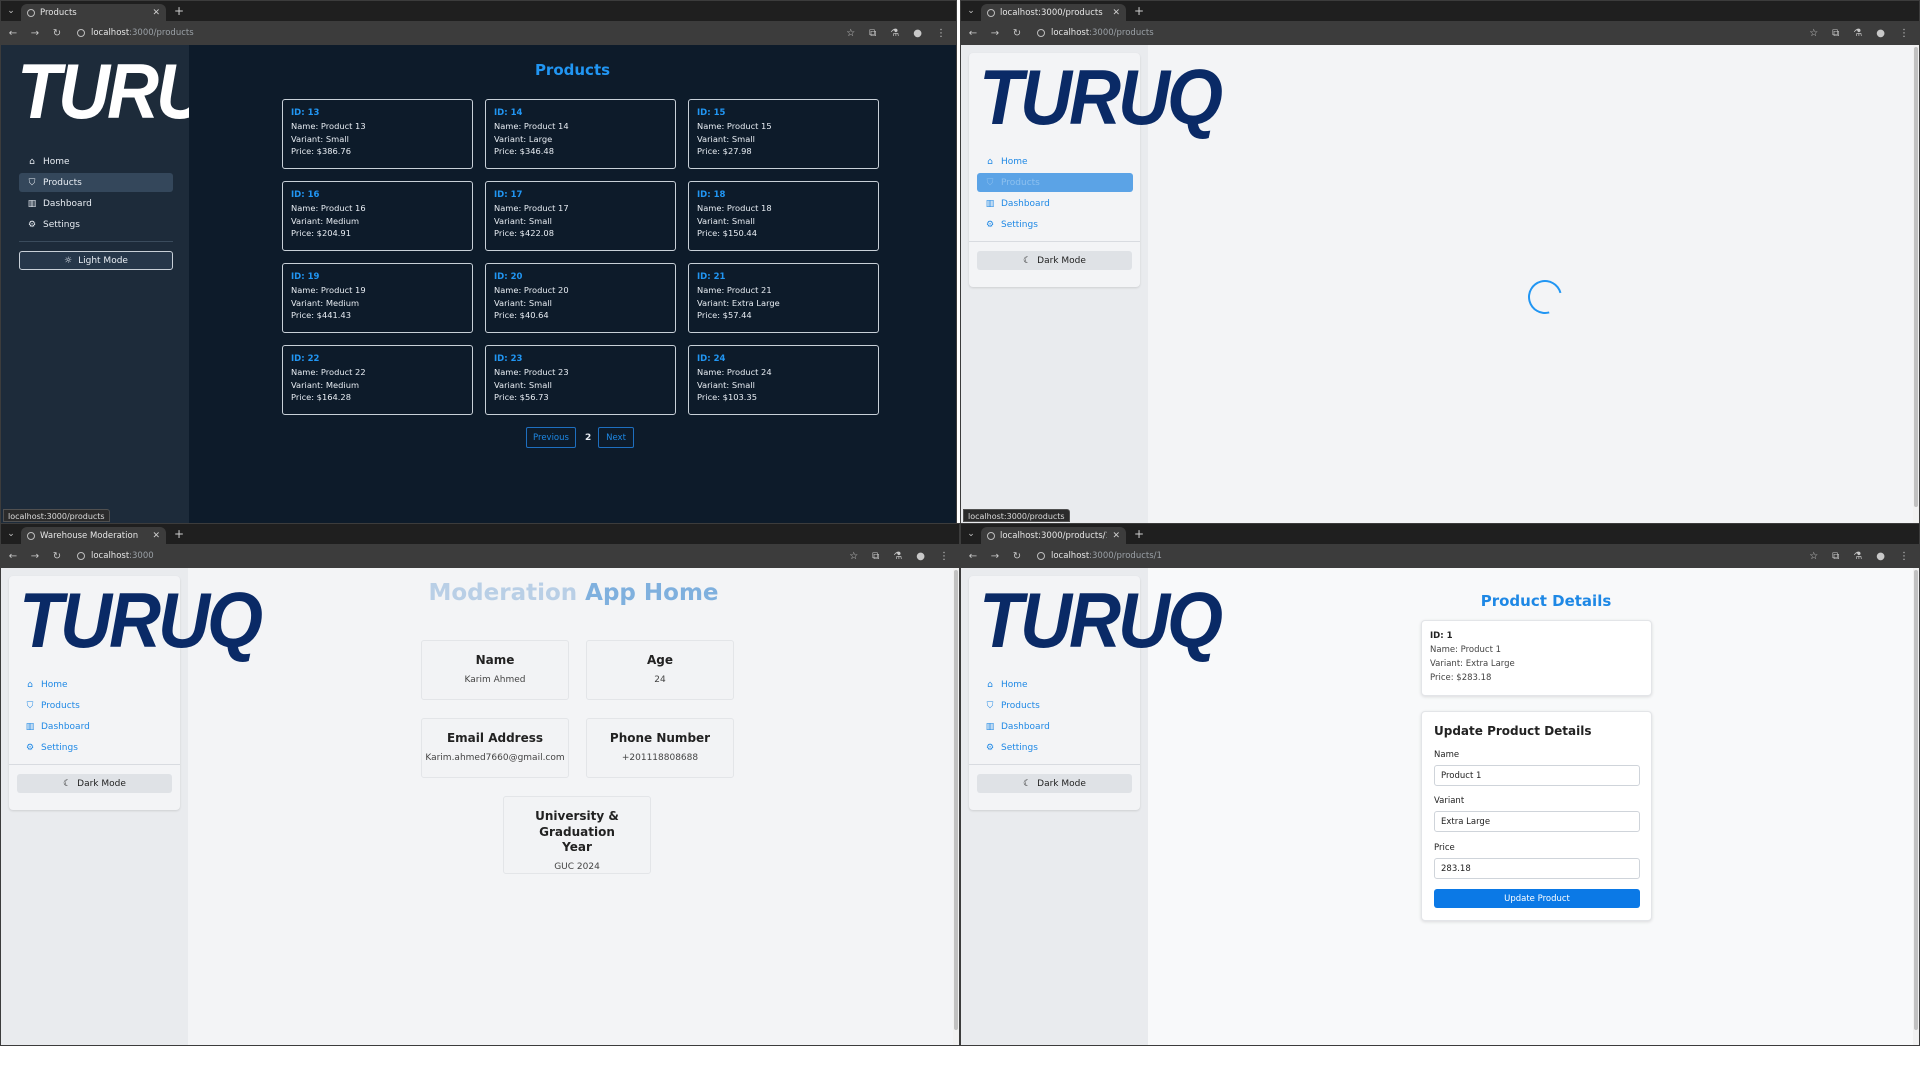  Describe the element at coordinates (93, 535) in the screenshot. I see `tab-warehouse-moderation: Warehouse Moderation ✕` at that location.